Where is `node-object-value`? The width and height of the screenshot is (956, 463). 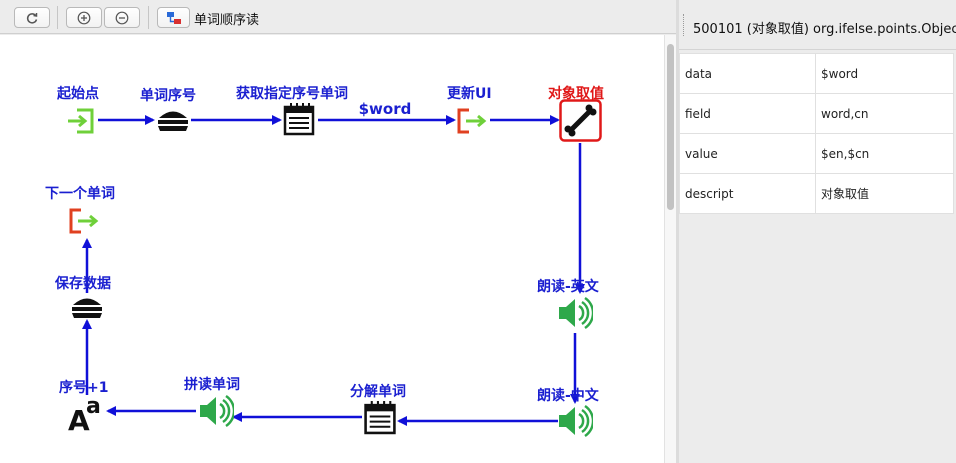
node-object-value is located at coordinates (580, 122).